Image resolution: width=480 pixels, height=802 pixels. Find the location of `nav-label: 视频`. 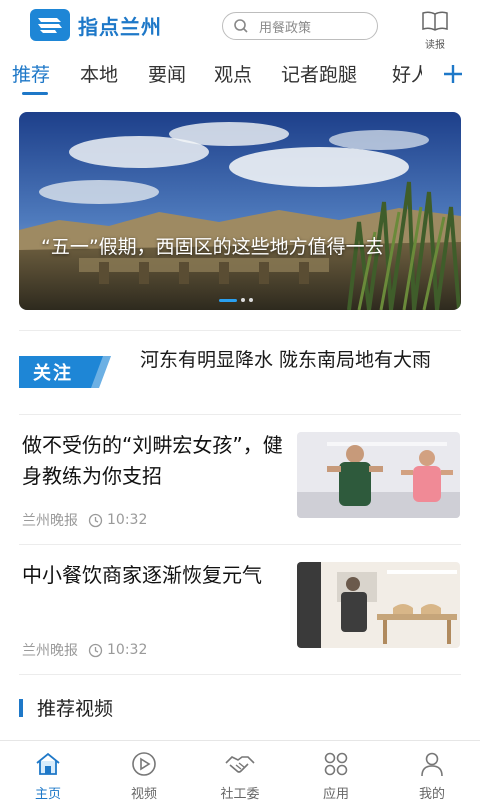

nav-label: 视频 is located at coordinates (143, 794).